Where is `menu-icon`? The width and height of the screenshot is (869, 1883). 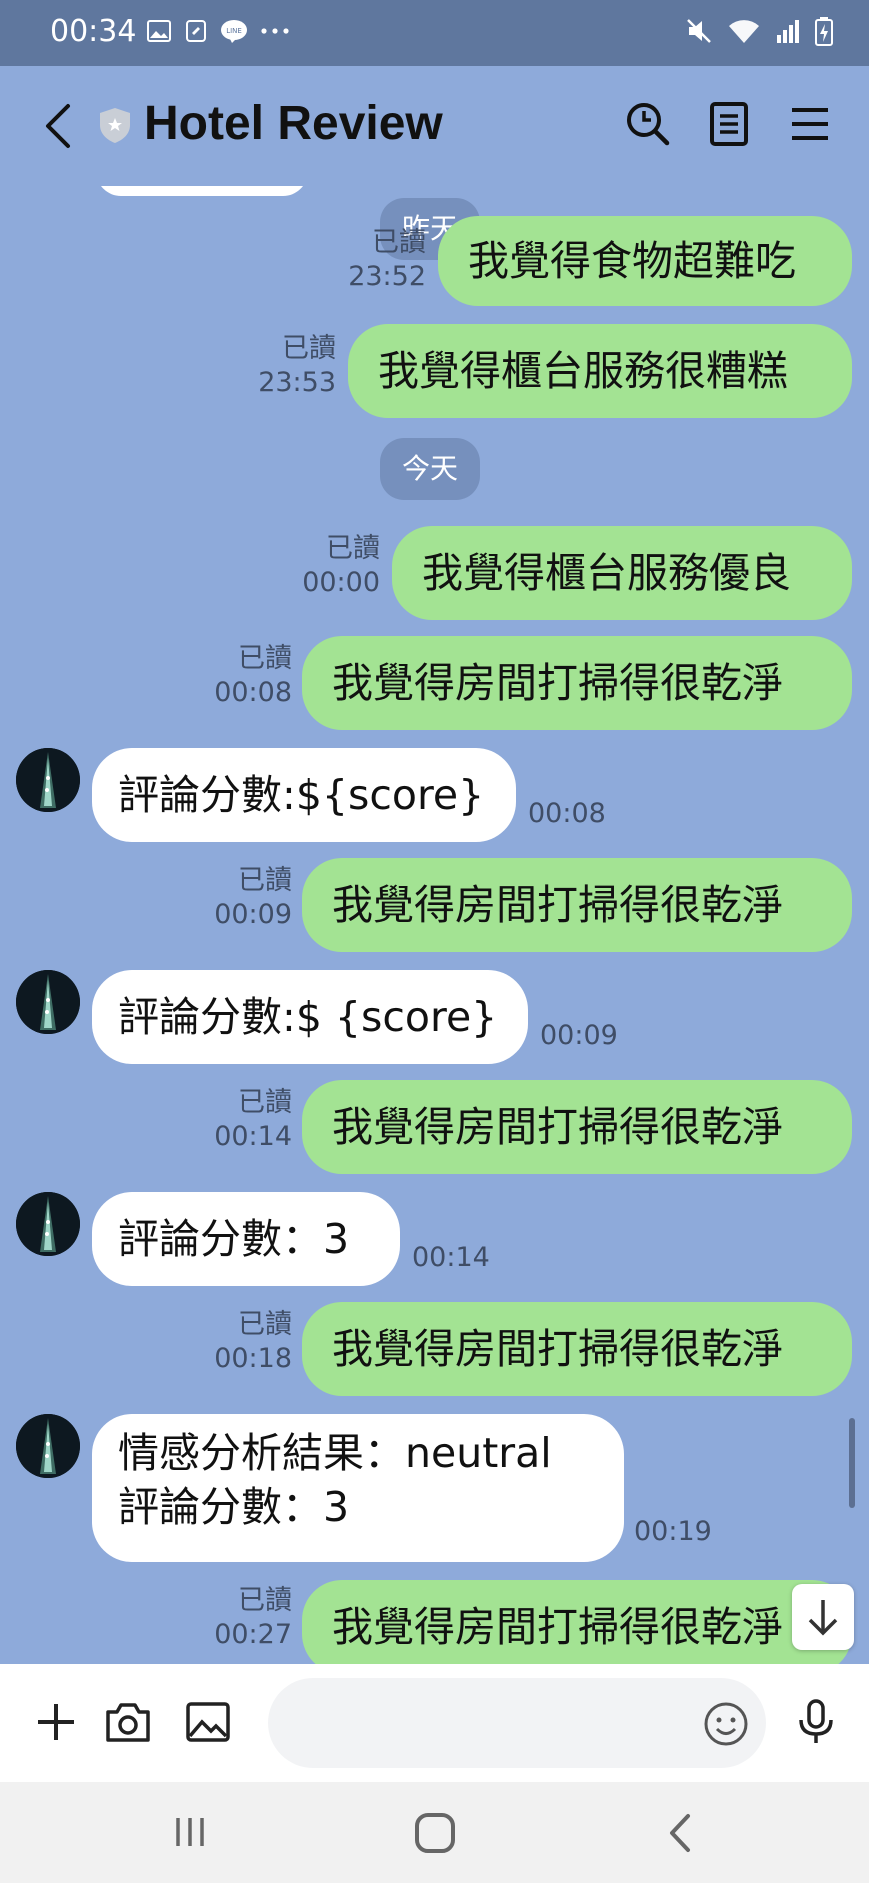
menu-icon is located at coordinates (810, 124).